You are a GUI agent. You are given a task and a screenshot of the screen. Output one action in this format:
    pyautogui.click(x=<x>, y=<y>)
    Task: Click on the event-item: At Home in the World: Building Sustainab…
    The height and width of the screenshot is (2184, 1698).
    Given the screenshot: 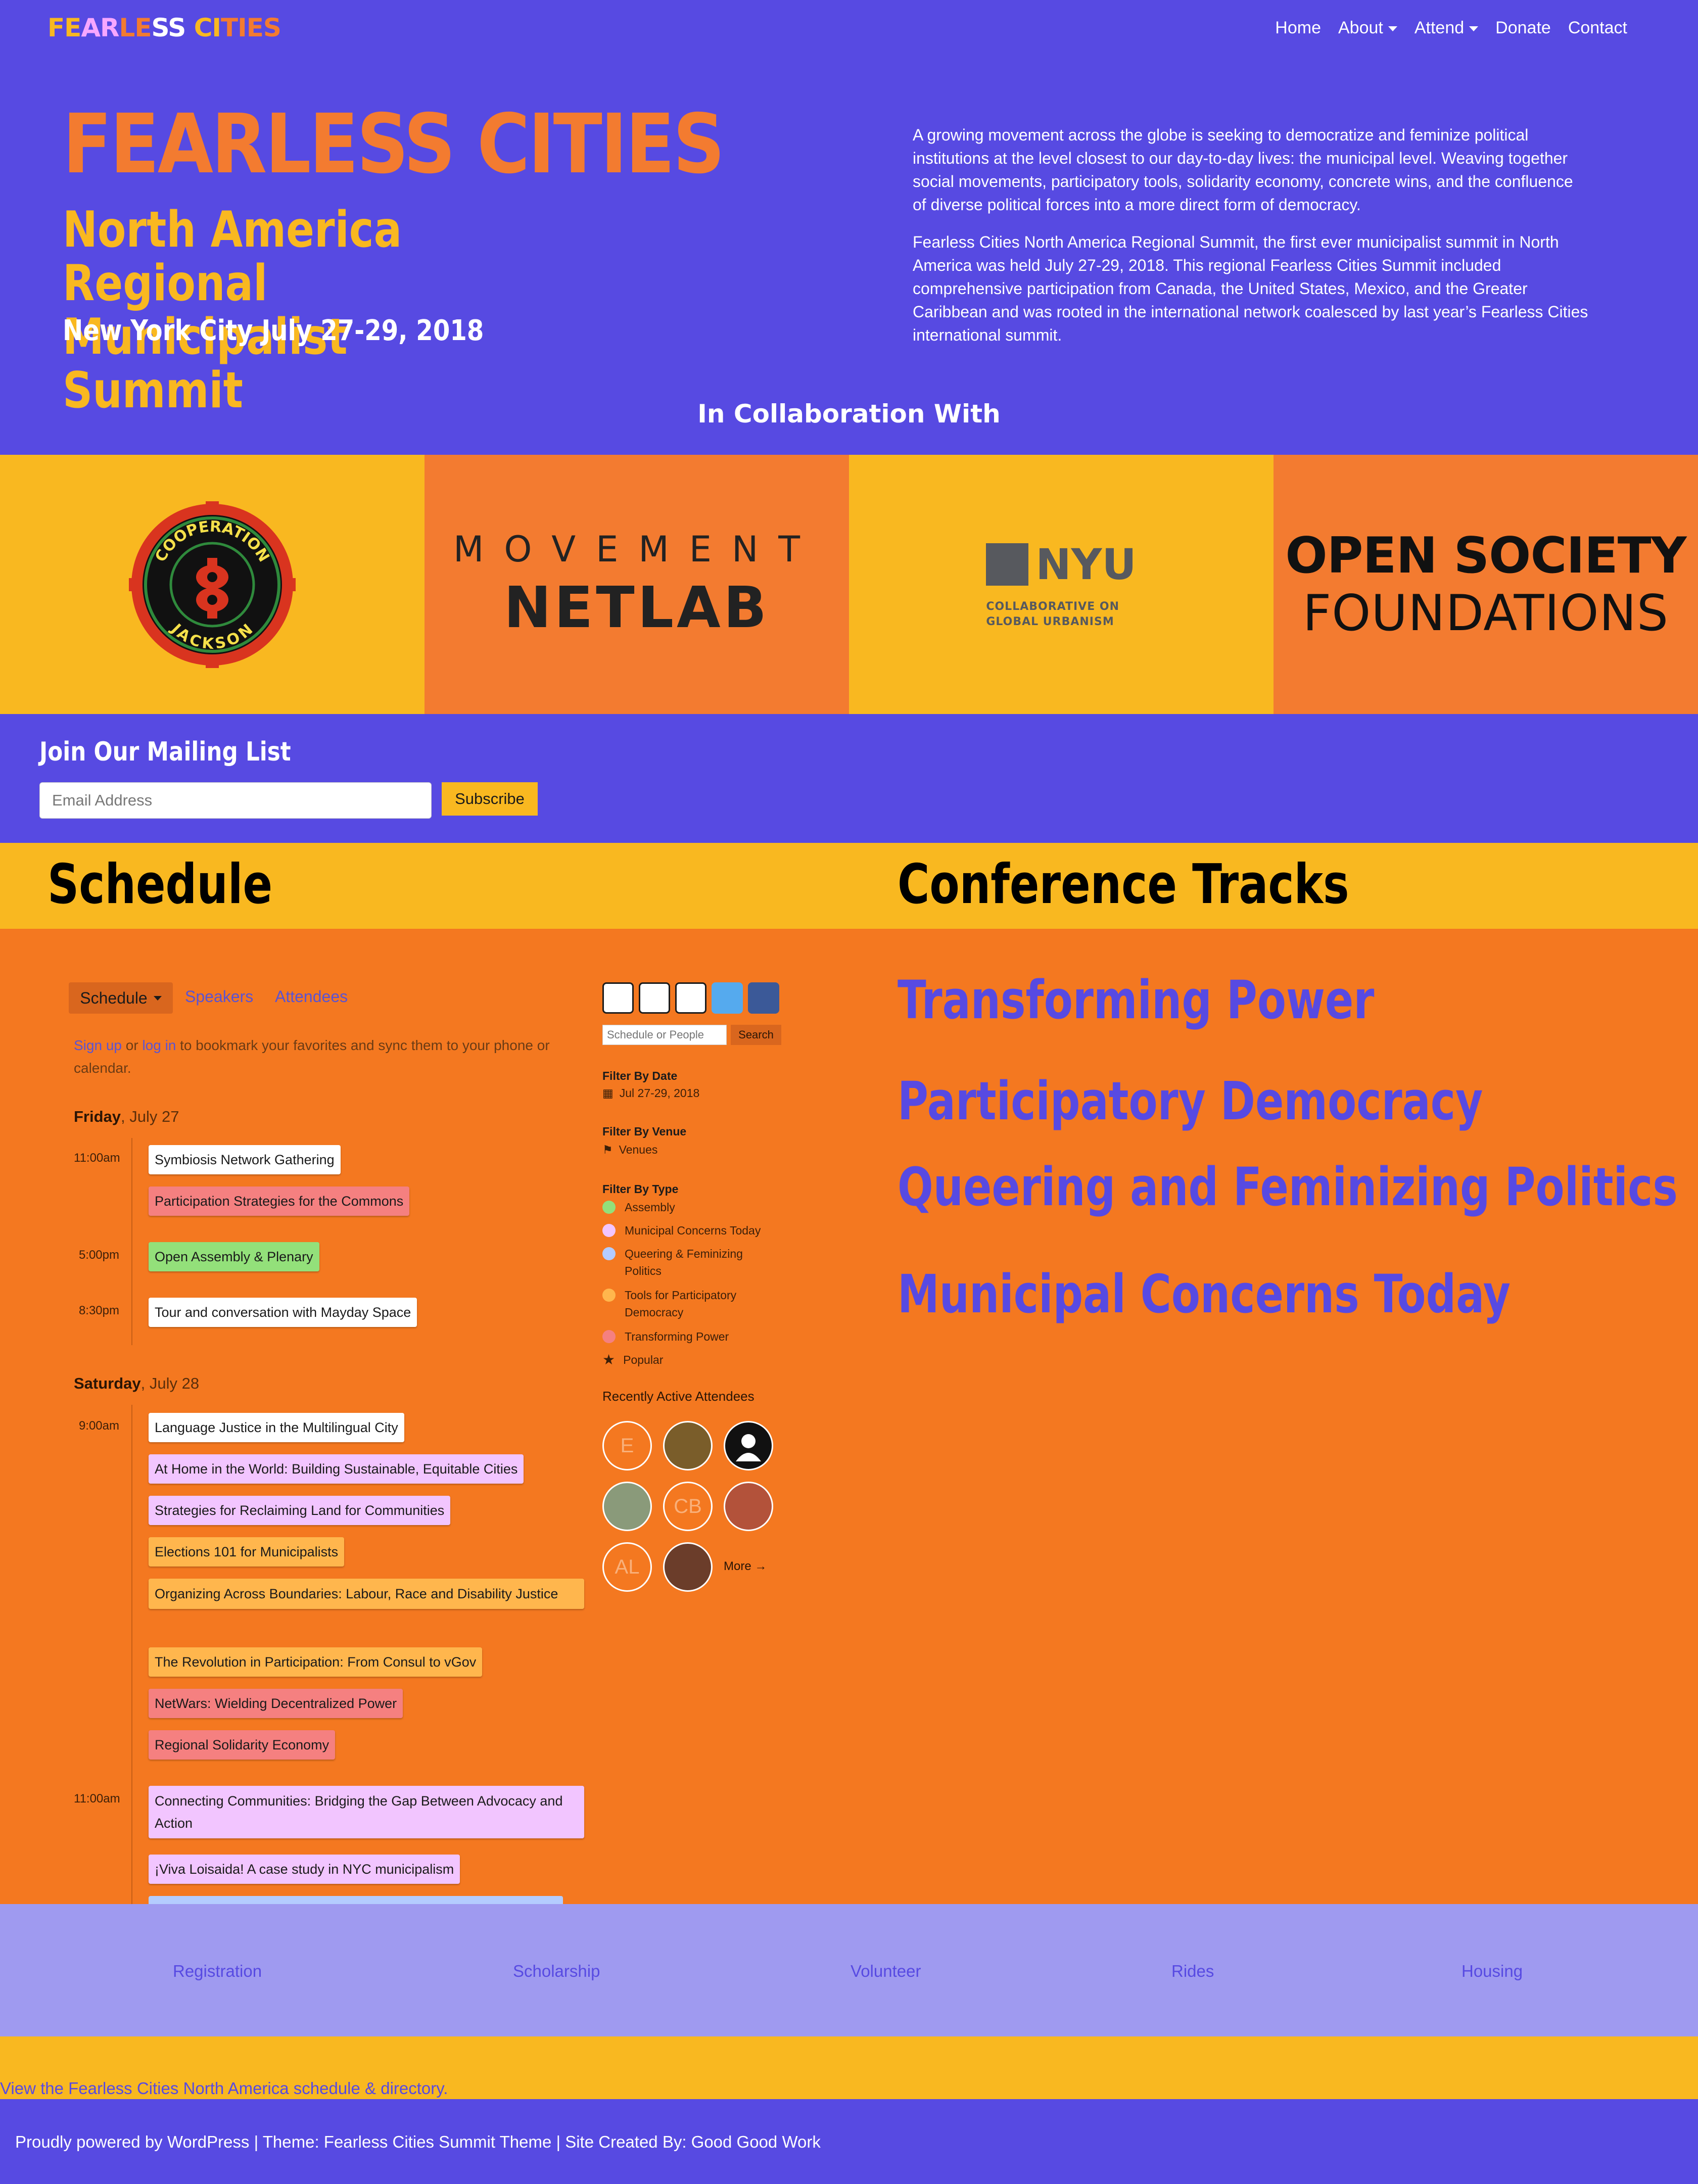 What is the action you would take?
    pyautogui.click(x=336, y=1469)
    